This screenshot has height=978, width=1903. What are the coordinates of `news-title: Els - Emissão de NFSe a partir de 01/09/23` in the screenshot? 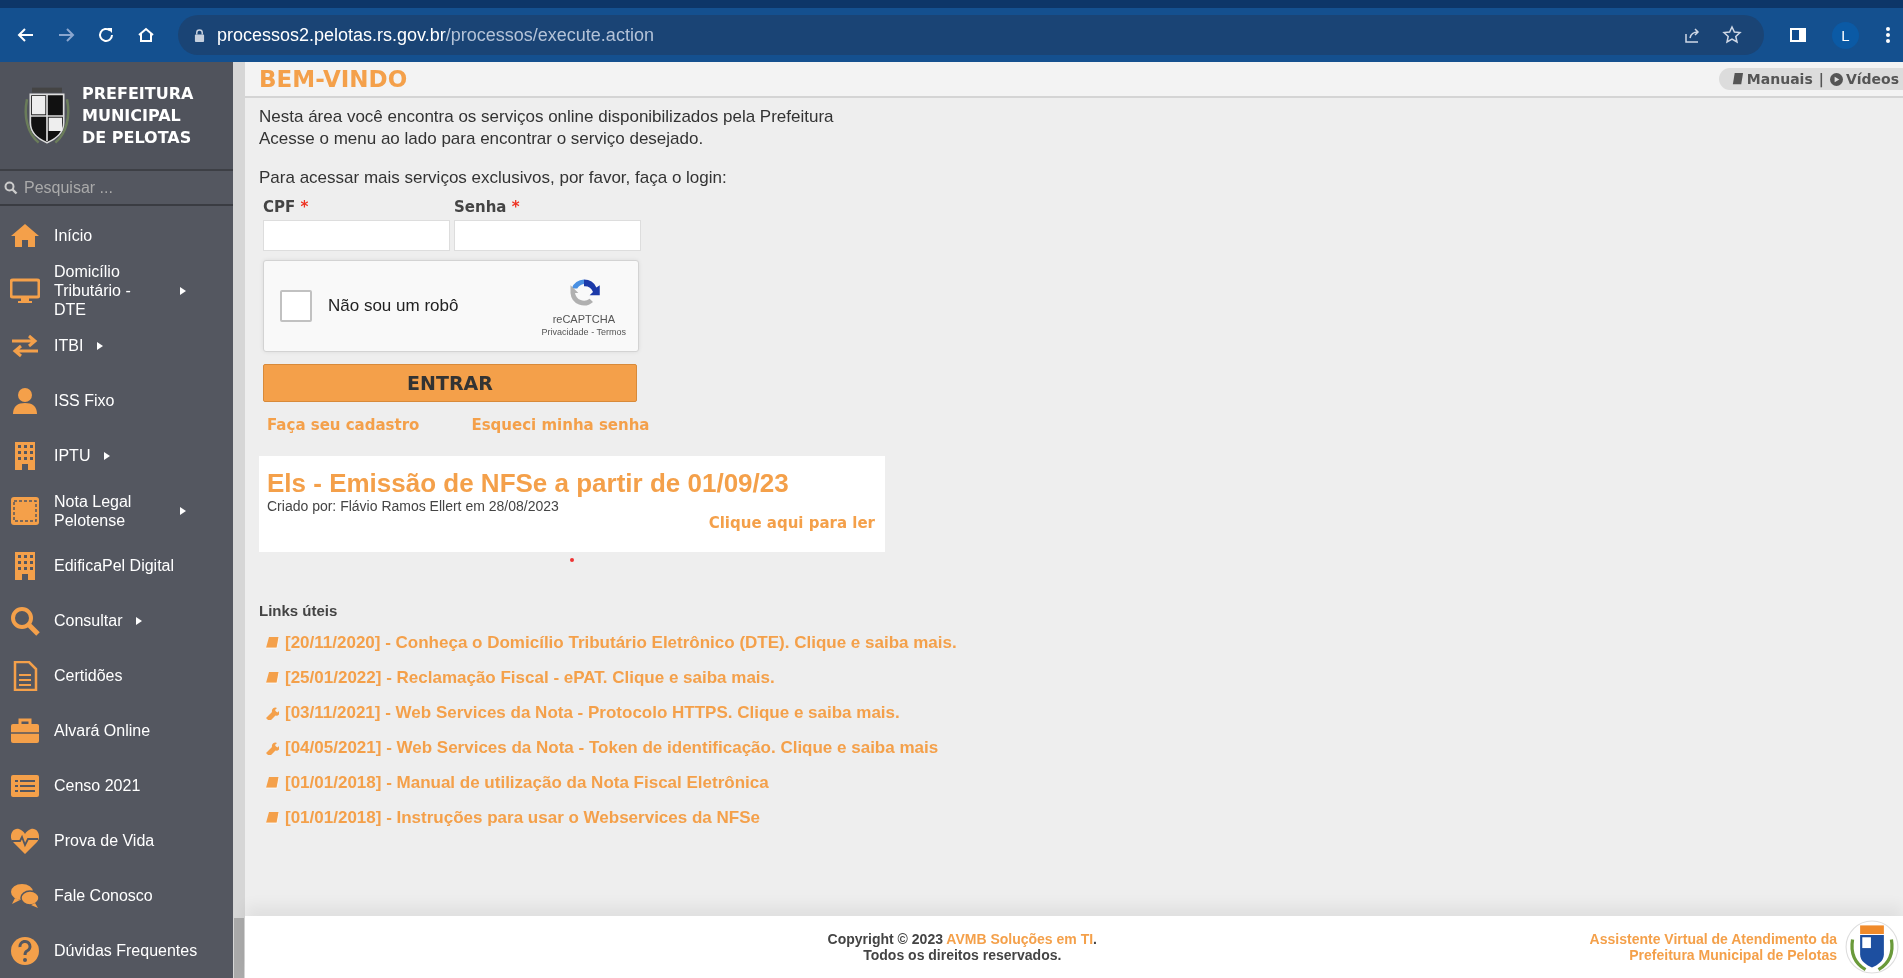 It's located at (528, 483).